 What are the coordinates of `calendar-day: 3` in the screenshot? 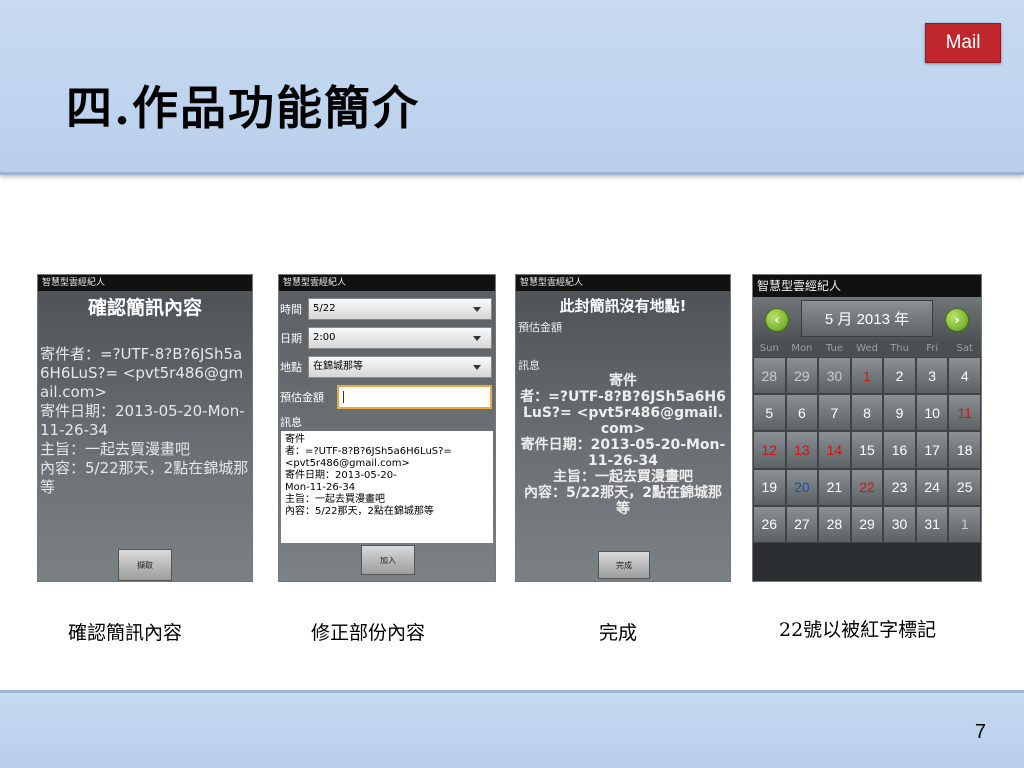 It's located at (932, 376).